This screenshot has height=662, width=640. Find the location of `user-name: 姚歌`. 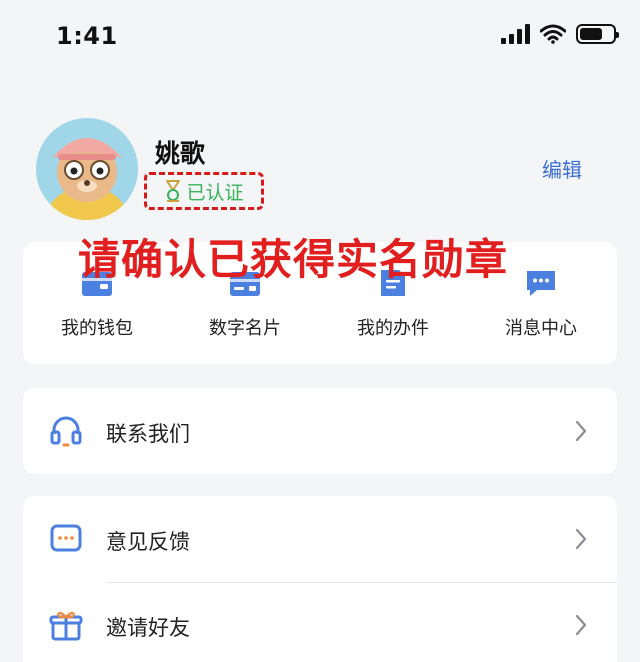

user-name: 姚歌 is located at coordinates (180, 153).